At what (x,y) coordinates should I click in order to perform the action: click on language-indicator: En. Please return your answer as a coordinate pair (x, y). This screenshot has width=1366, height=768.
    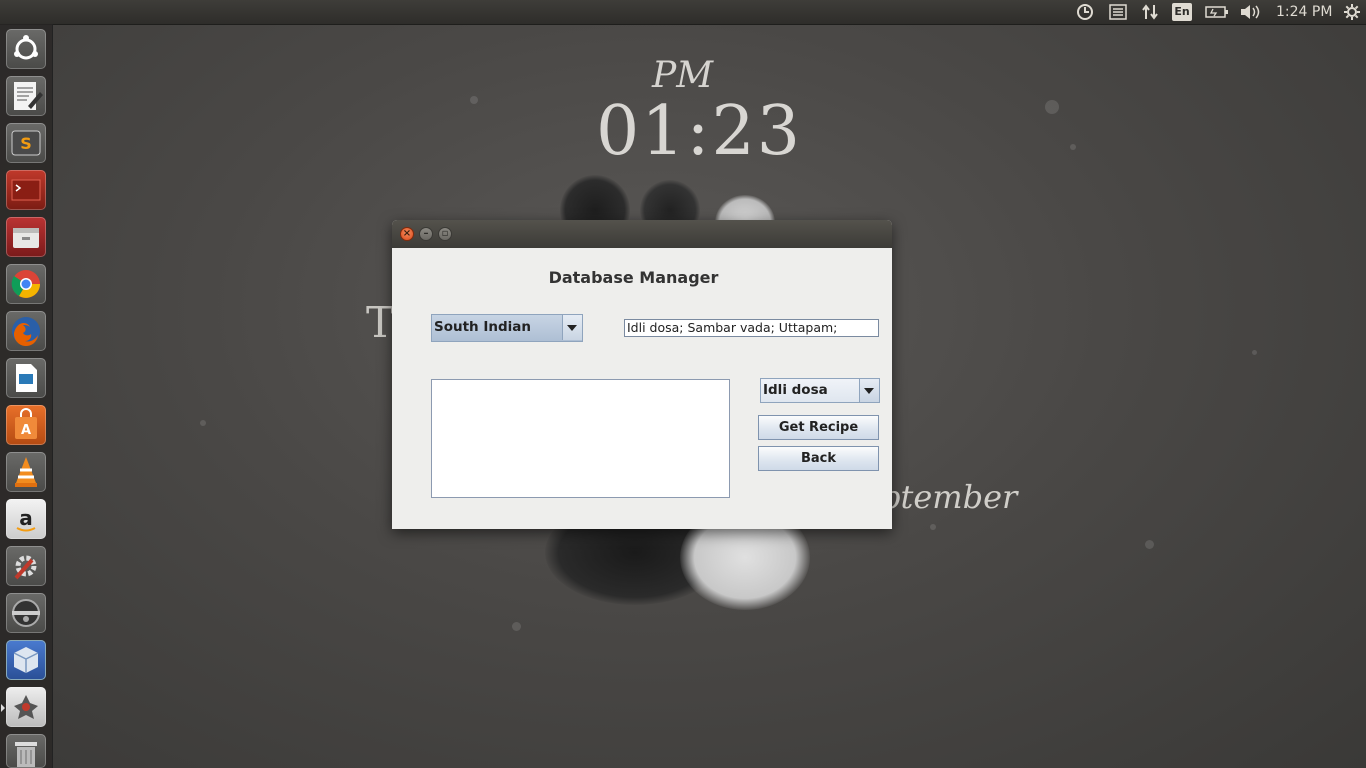
    Looking at the image, I should click on (1182, 12).